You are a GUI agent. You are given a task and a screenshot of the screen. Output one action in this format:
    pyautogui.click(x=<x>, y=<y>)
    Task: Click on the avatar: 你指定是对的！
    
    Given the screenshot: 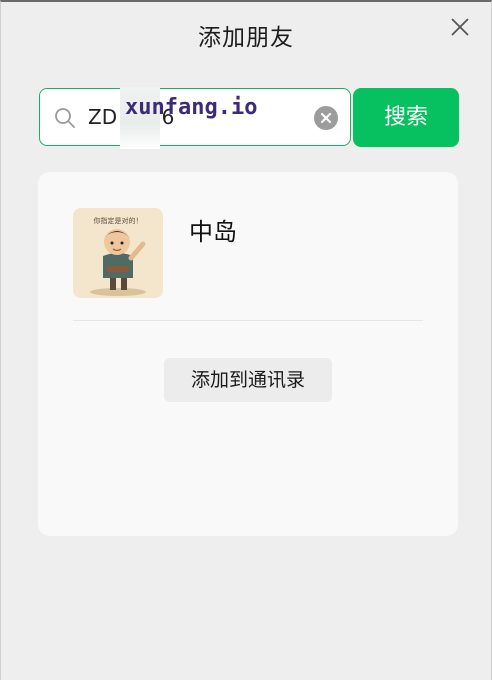 What is the action you would take?
    pyautogui.click(x=118, y=253)
    